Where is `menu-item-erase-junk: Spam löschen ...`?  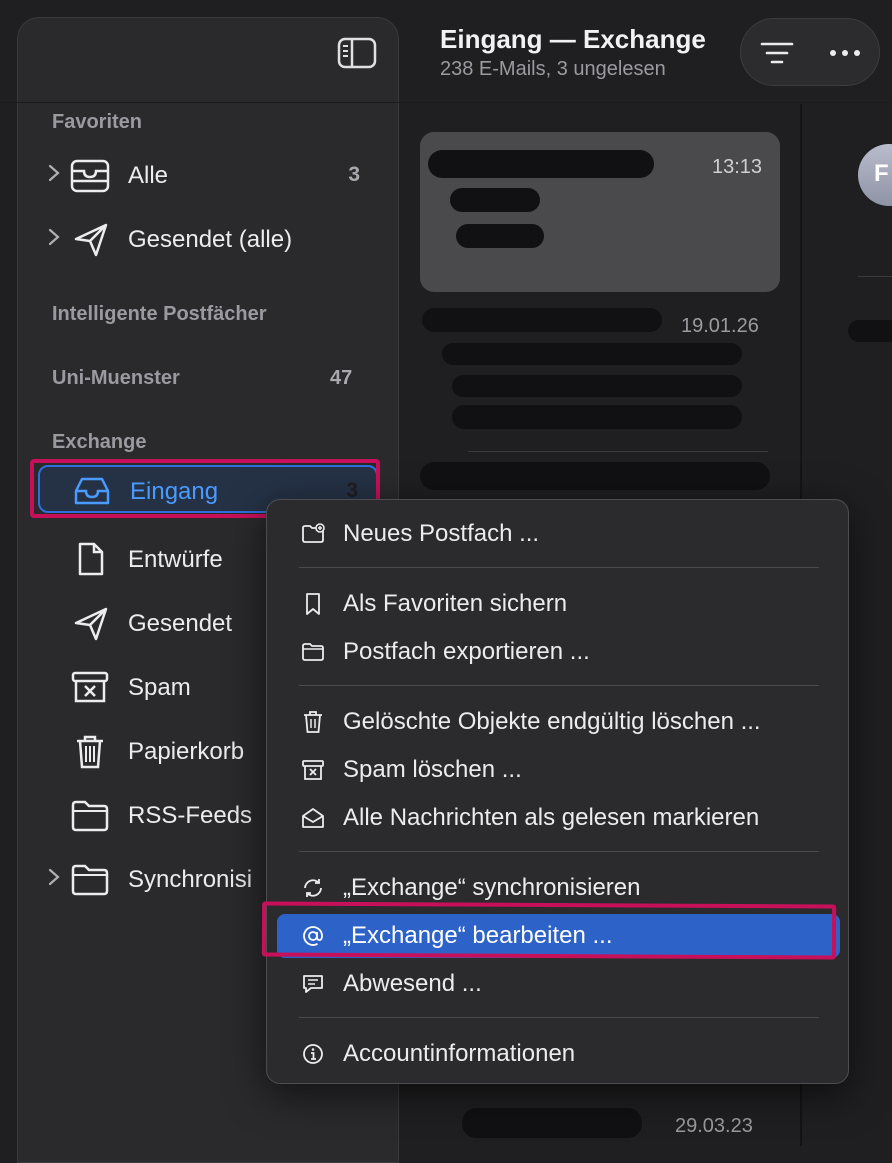 menu-item-erase-junk: Spam löschen ... is located at coordinates (558, 770).